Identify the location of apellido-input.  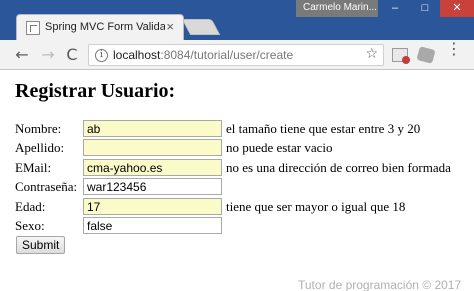
(152, 147).